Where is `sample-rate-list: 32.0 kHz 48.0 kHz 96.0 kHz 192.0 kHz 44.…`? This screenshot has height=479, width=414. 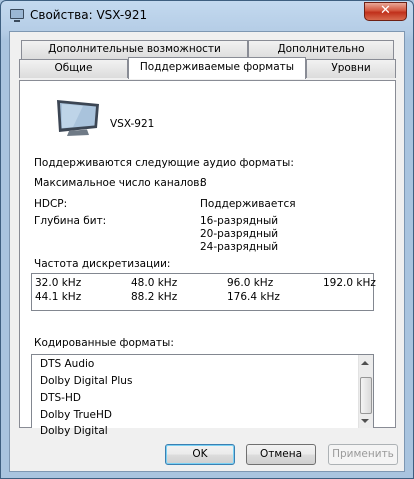
sample-rate-list: 32.0 kHz 48.0 kHz 96.0 kHz 192.0 kHz 44.… is located at coordinates (203, 292).